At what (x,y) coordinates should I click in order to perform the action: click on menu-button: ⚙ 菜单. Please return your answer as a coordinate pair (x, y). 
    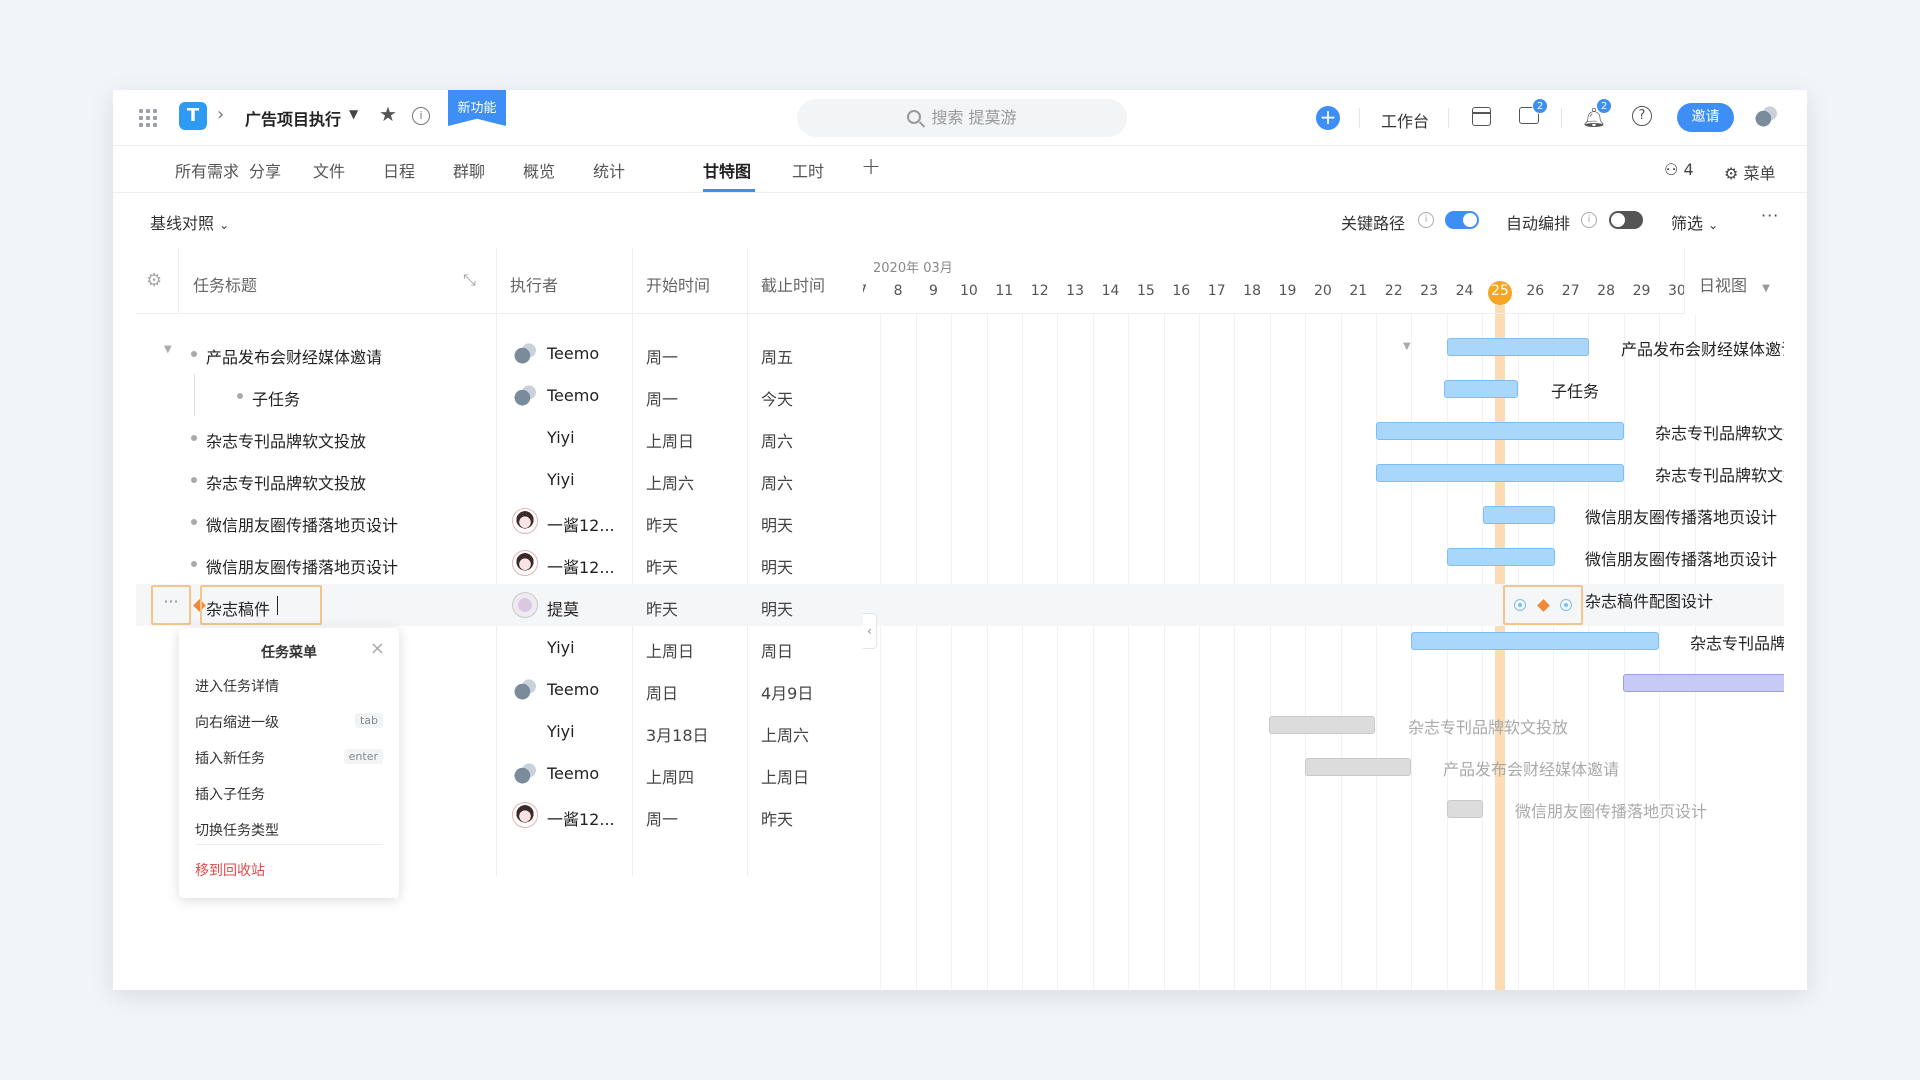
    Looking at the image, I should click on (1749, 172).